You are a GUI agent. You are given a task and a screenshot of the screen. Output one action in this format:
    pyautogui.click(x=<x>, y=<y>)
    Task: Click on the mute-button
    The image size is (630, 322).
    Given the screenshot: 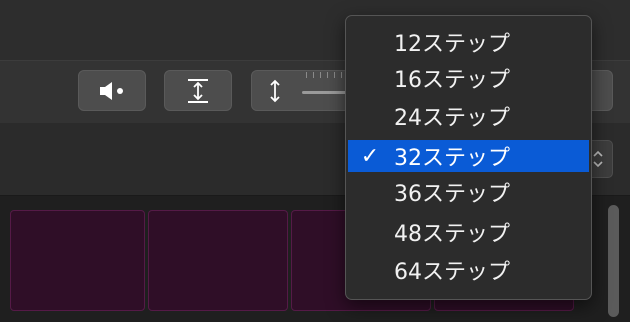 What is the action you would take?
    pyautogui.click(x=112, y=90)
    